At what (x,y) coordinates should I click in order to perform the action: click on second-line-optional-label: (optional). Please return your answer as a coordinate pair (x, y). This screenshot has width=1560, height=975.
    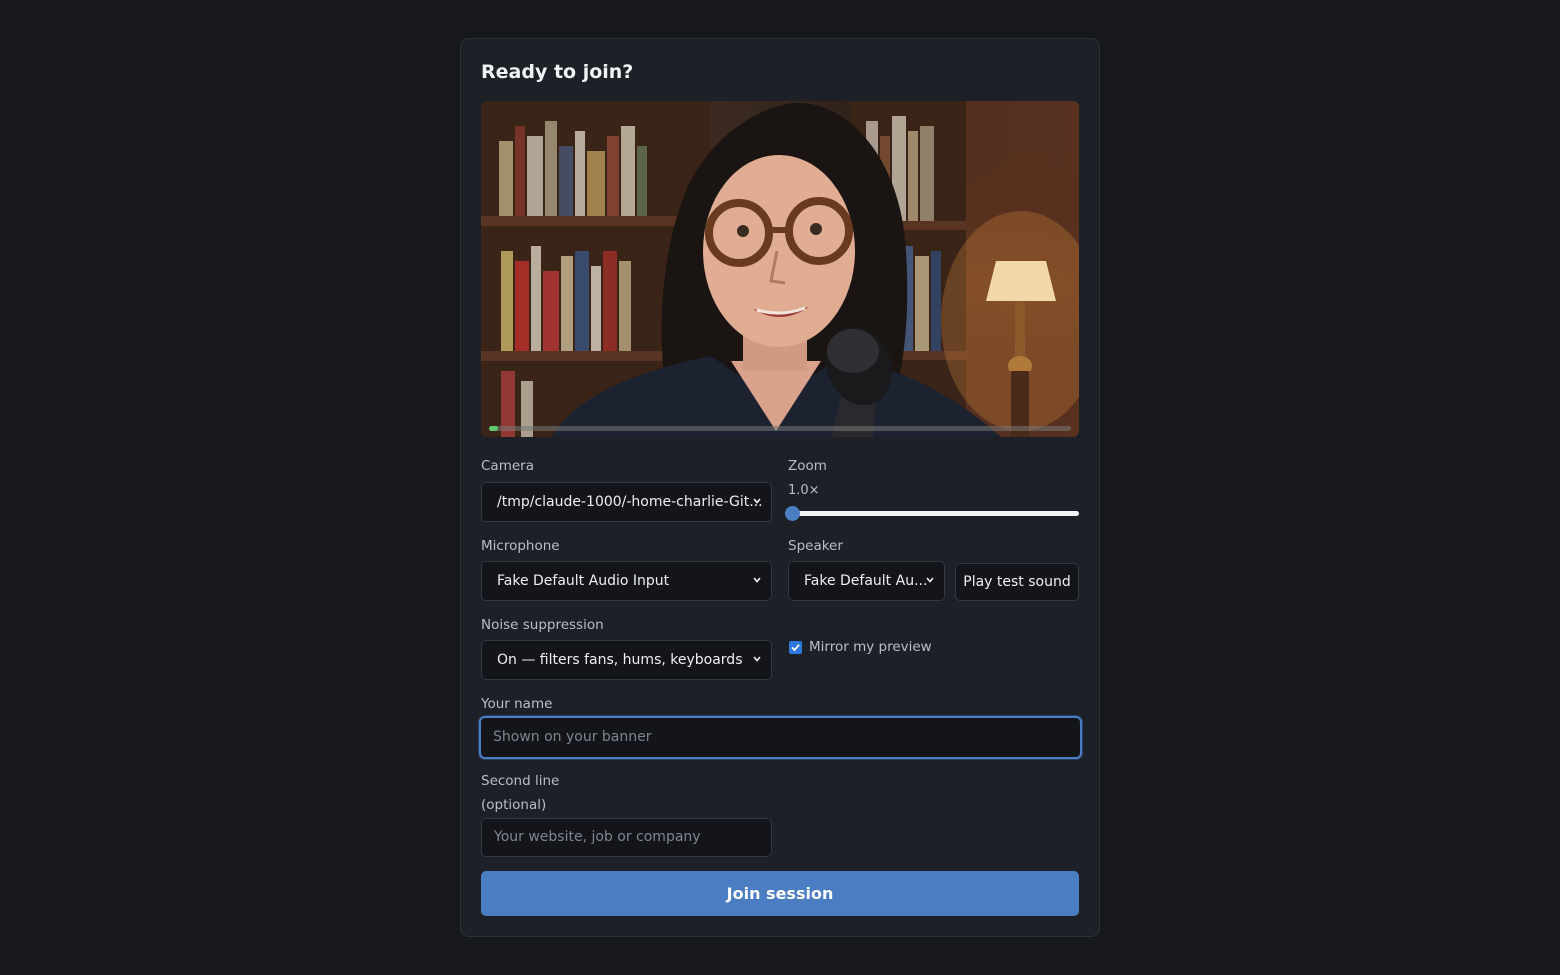
    Looking at the image, I should click on (514, 805).